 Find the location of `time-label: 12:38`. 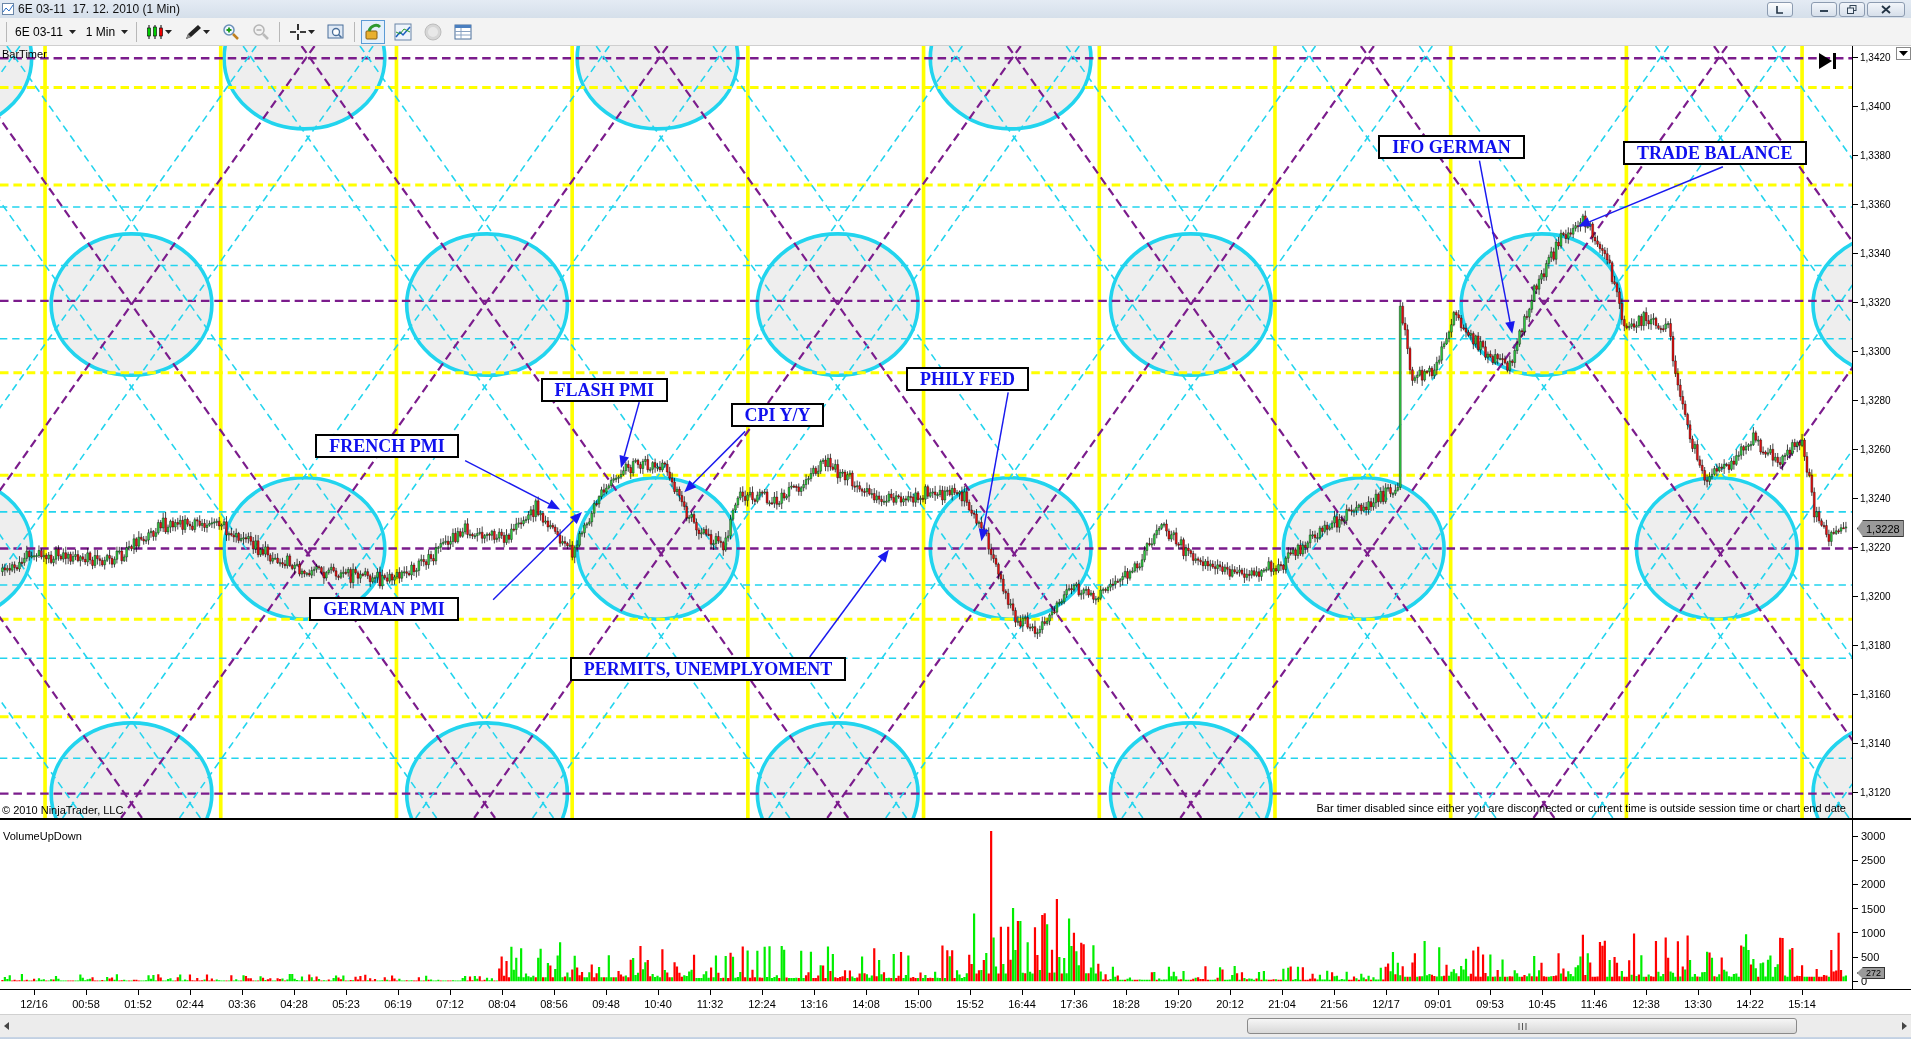

time-label: 12:38 is located at coordinates (1646, 1002).